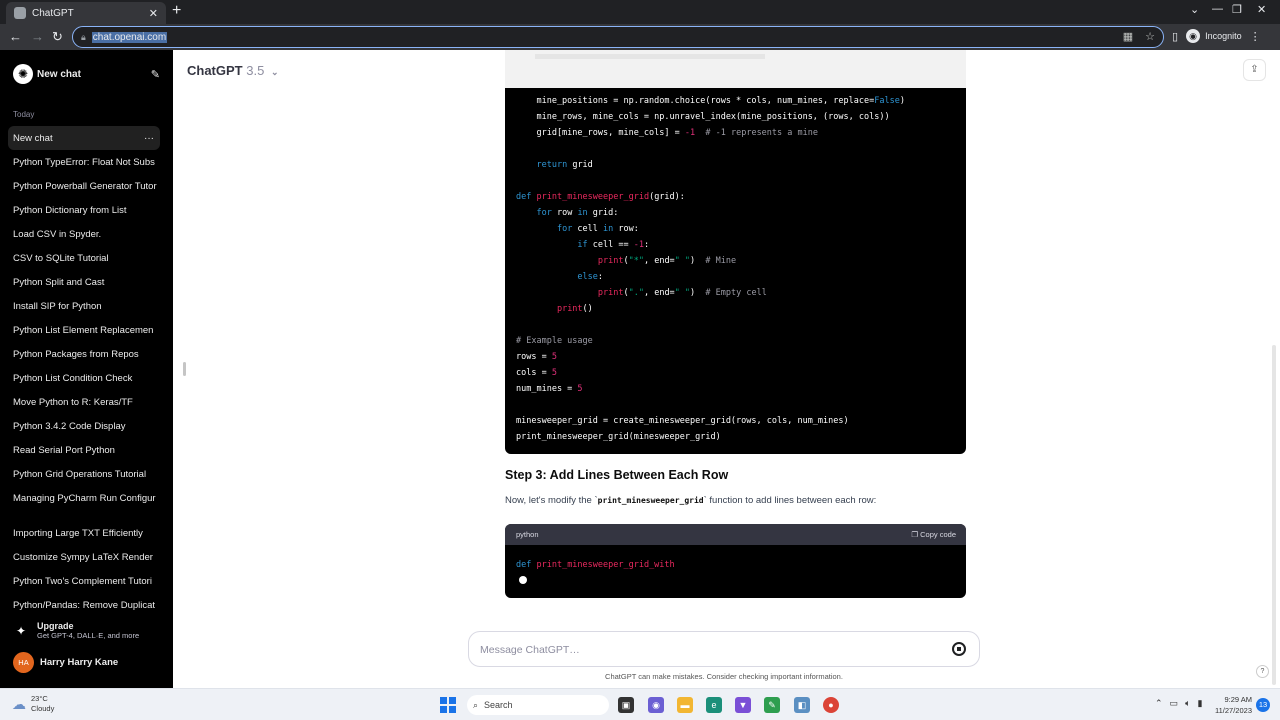 The height and width of the screenshot is (720, 1280). I want to click on upgrade-button: ✦ Upgrade Get GPT-4, DALL·E, and more, so click(76, 630).